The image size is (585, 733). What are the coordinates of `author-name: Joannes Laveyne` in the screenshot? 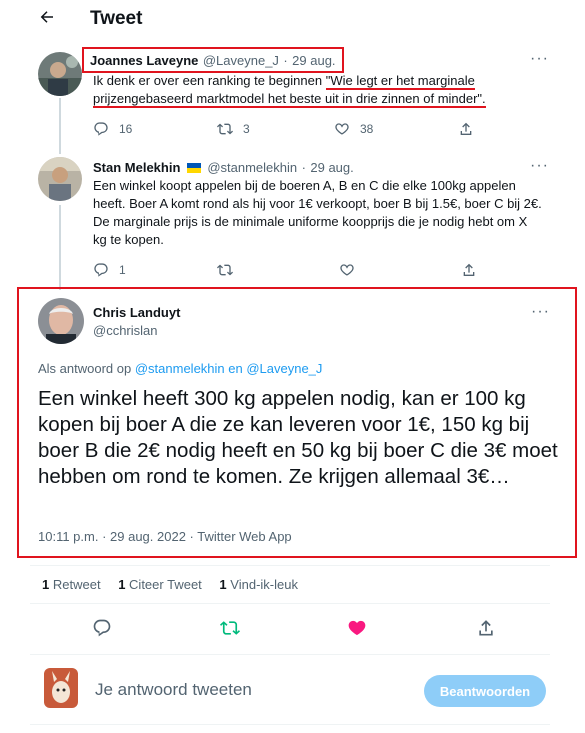 It's located at (144, 60).